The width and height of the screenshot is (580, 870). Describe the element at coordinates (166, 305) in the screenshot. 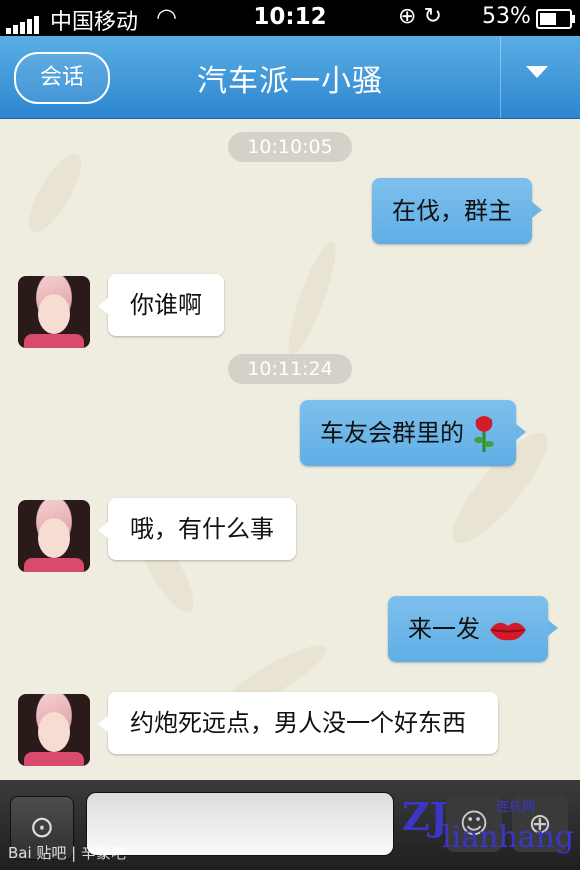

I see `message-text: 你谁啊` at that location.